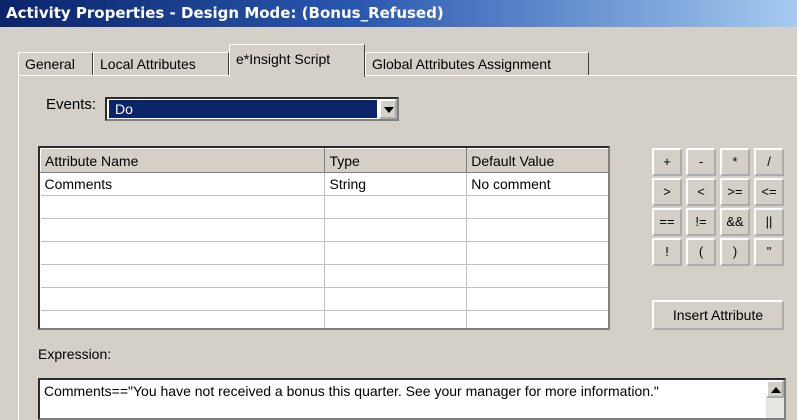 This screenshot has height=420, width=797. I want to click on operator-minus-button: -, so click(701, 162).